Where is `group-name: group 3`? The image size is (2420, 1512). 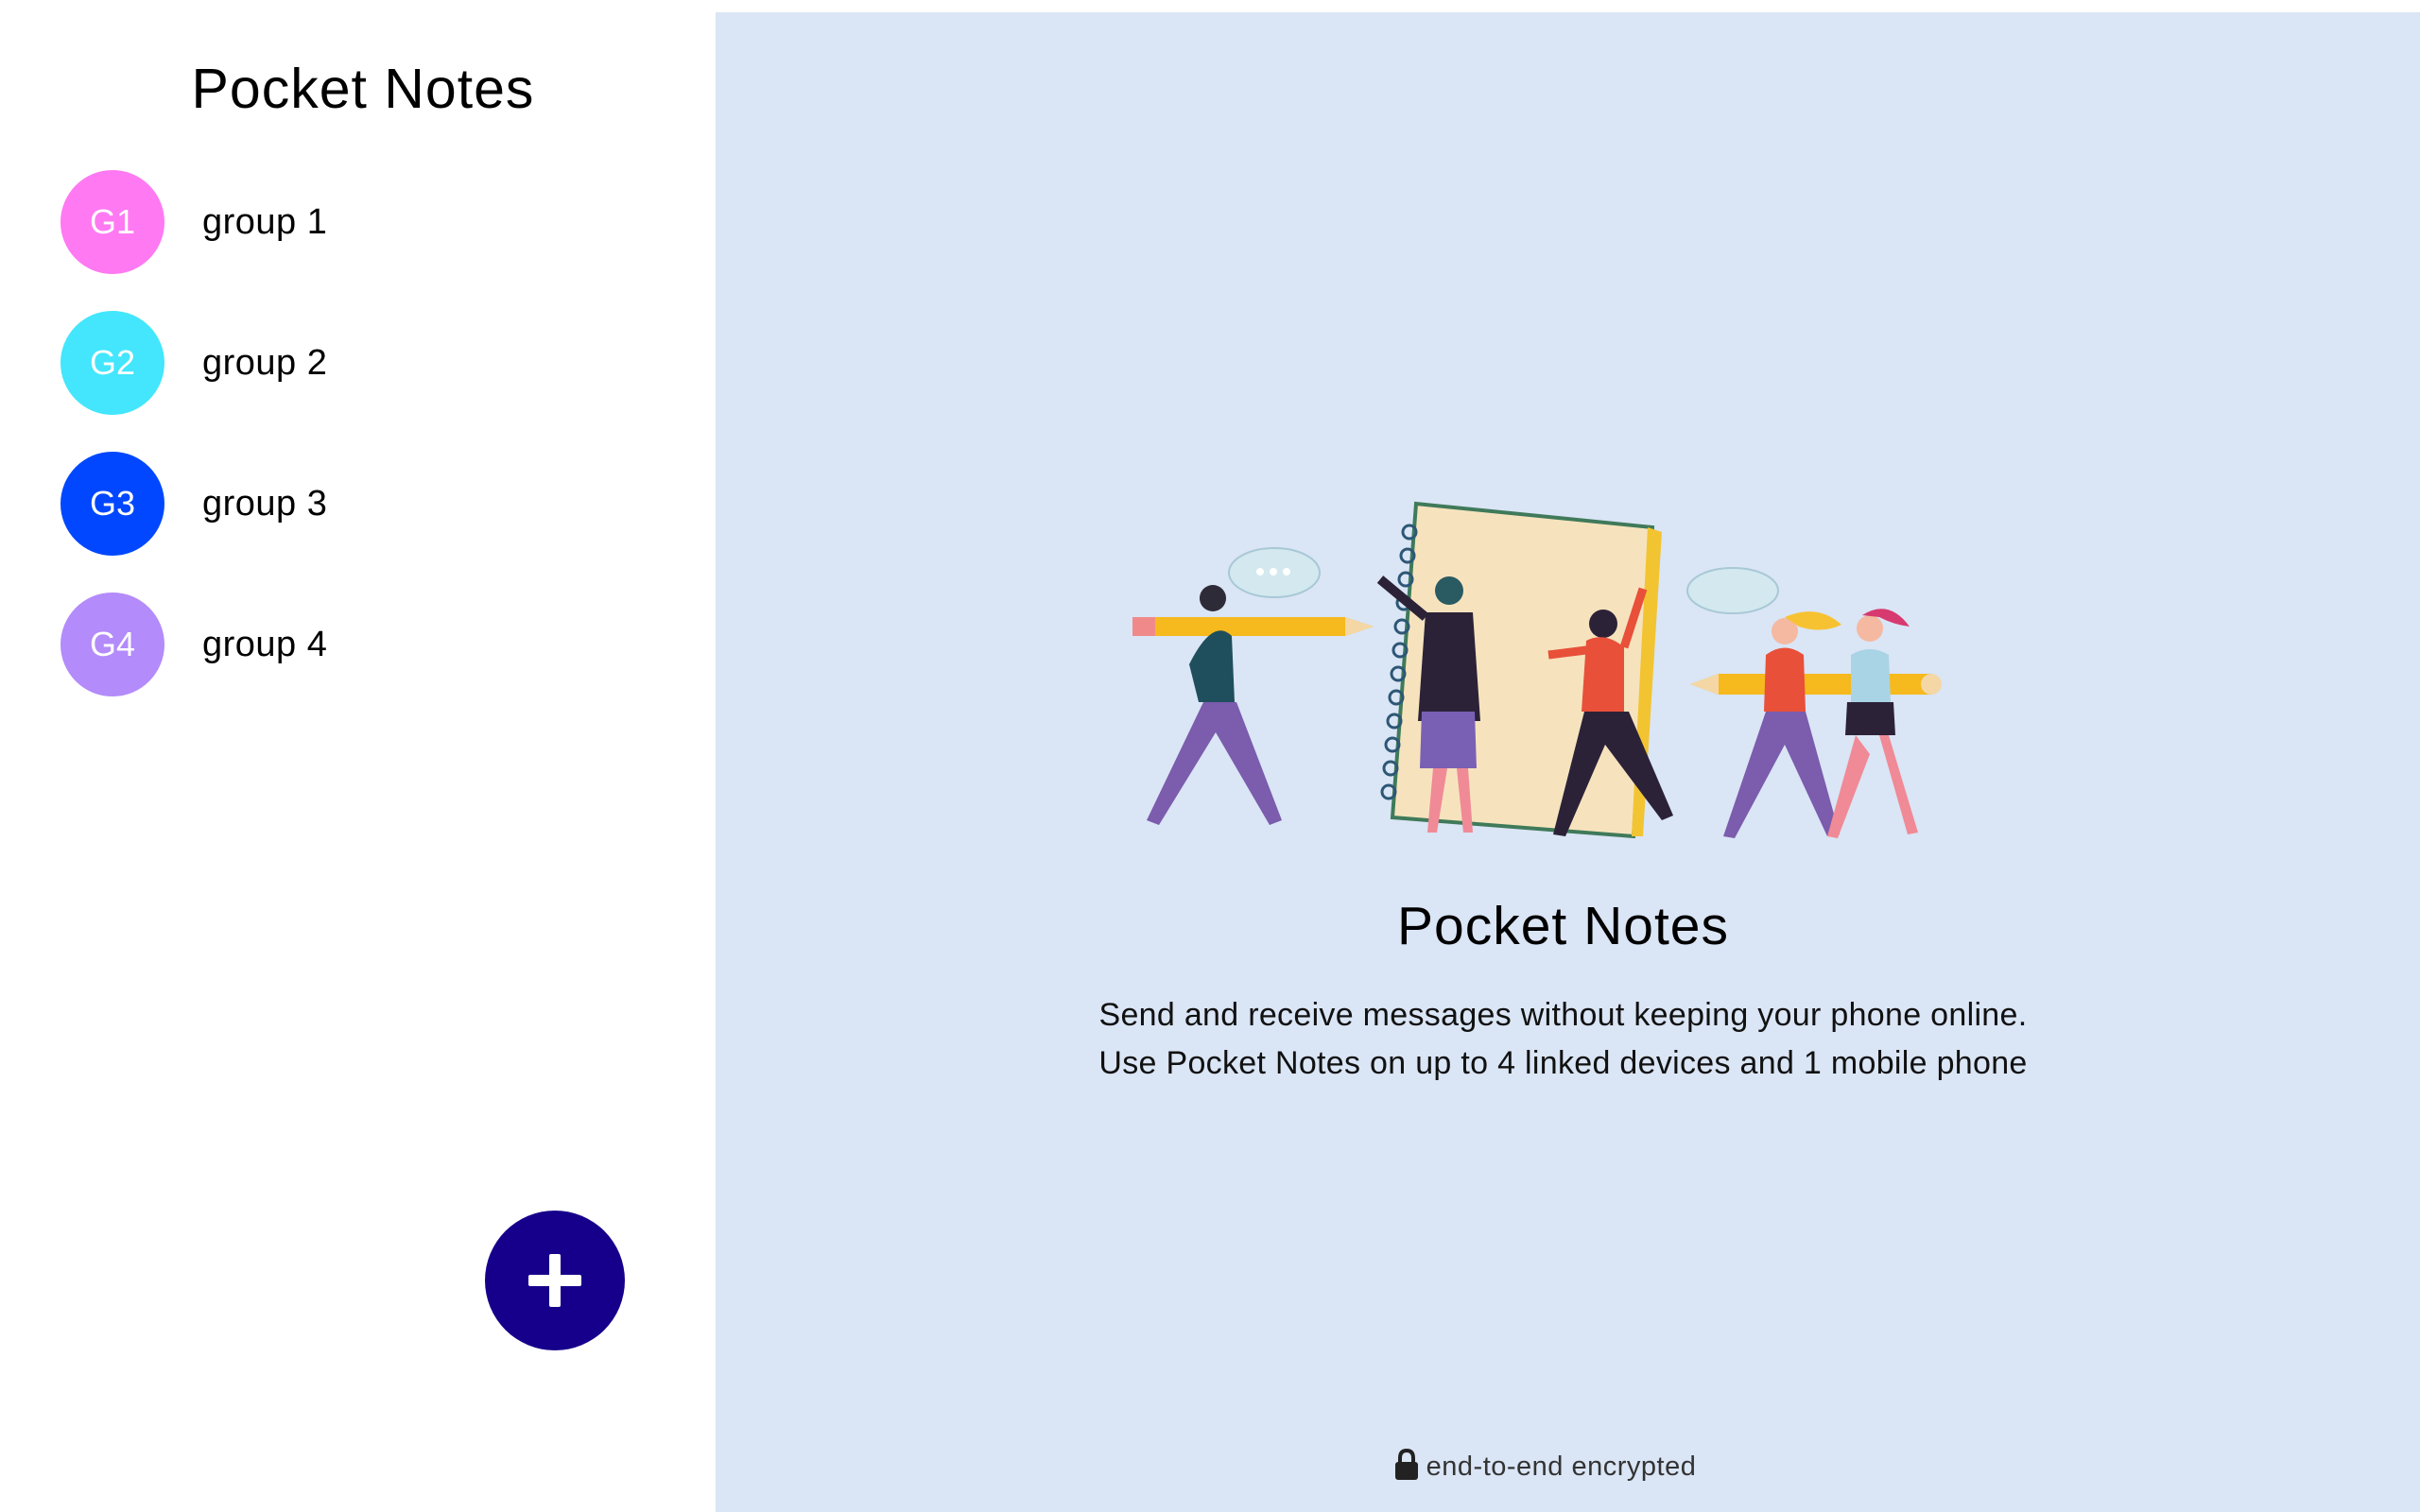 group-name: group 3 is located at coordinates (265, 503).